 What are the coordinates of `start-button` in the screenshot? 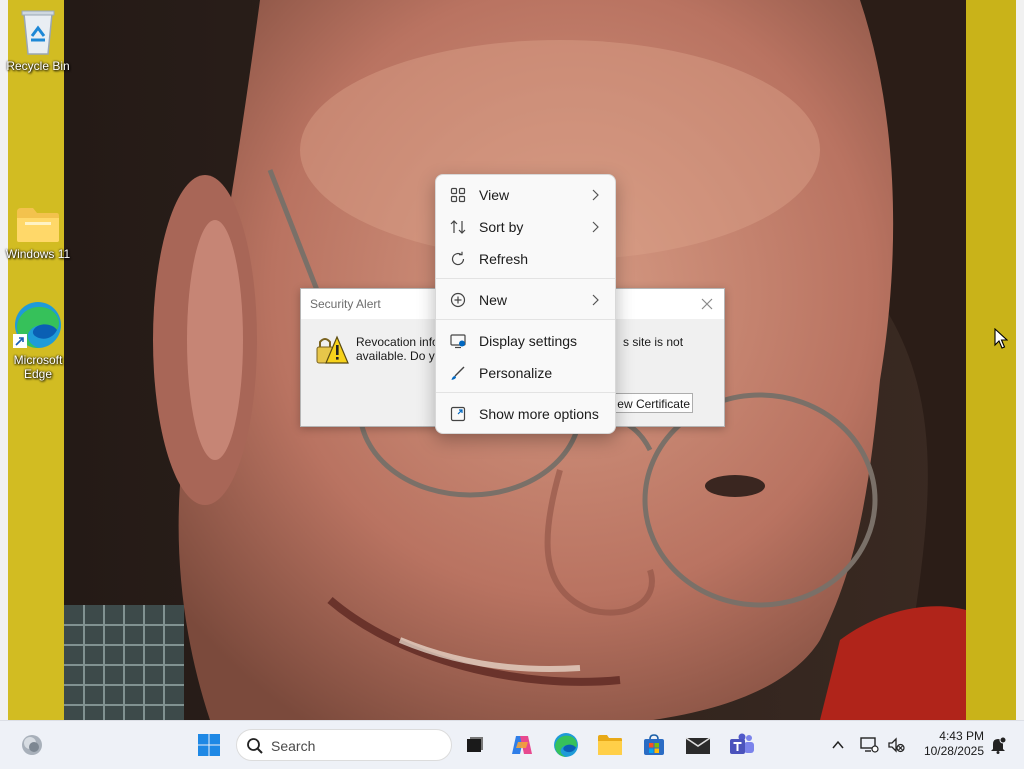 It's located at (209, 745).